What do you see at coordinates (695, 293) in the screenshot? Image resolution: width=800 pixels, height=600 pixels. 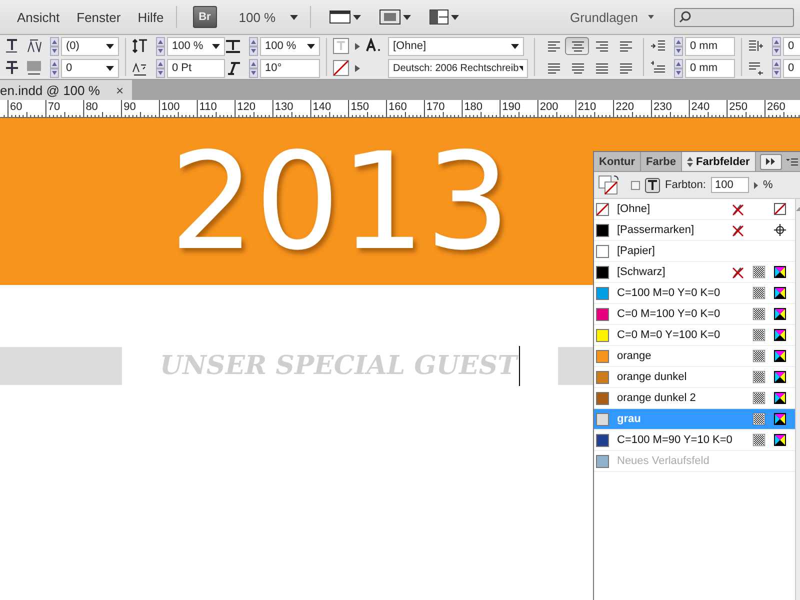 I see `swatch-row: C=100 M=0 Y=0 K=0` at bounding box center [695, 293].